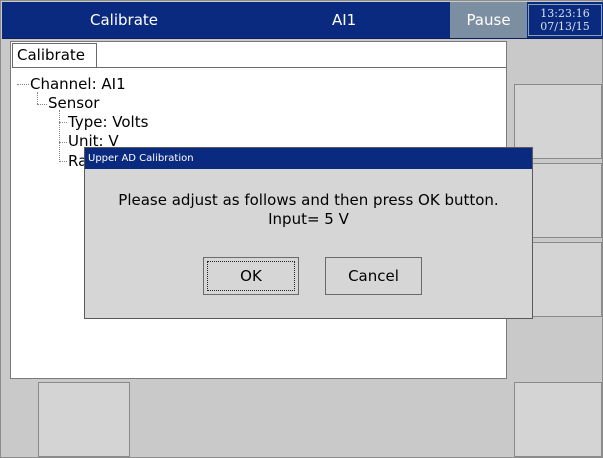 Image resolution: width=603 pixels, height=458 pixels. Describe the element at coordinates (73, 103) in the screenshot. I see `tree-item-sensor: Sensor` at that location.